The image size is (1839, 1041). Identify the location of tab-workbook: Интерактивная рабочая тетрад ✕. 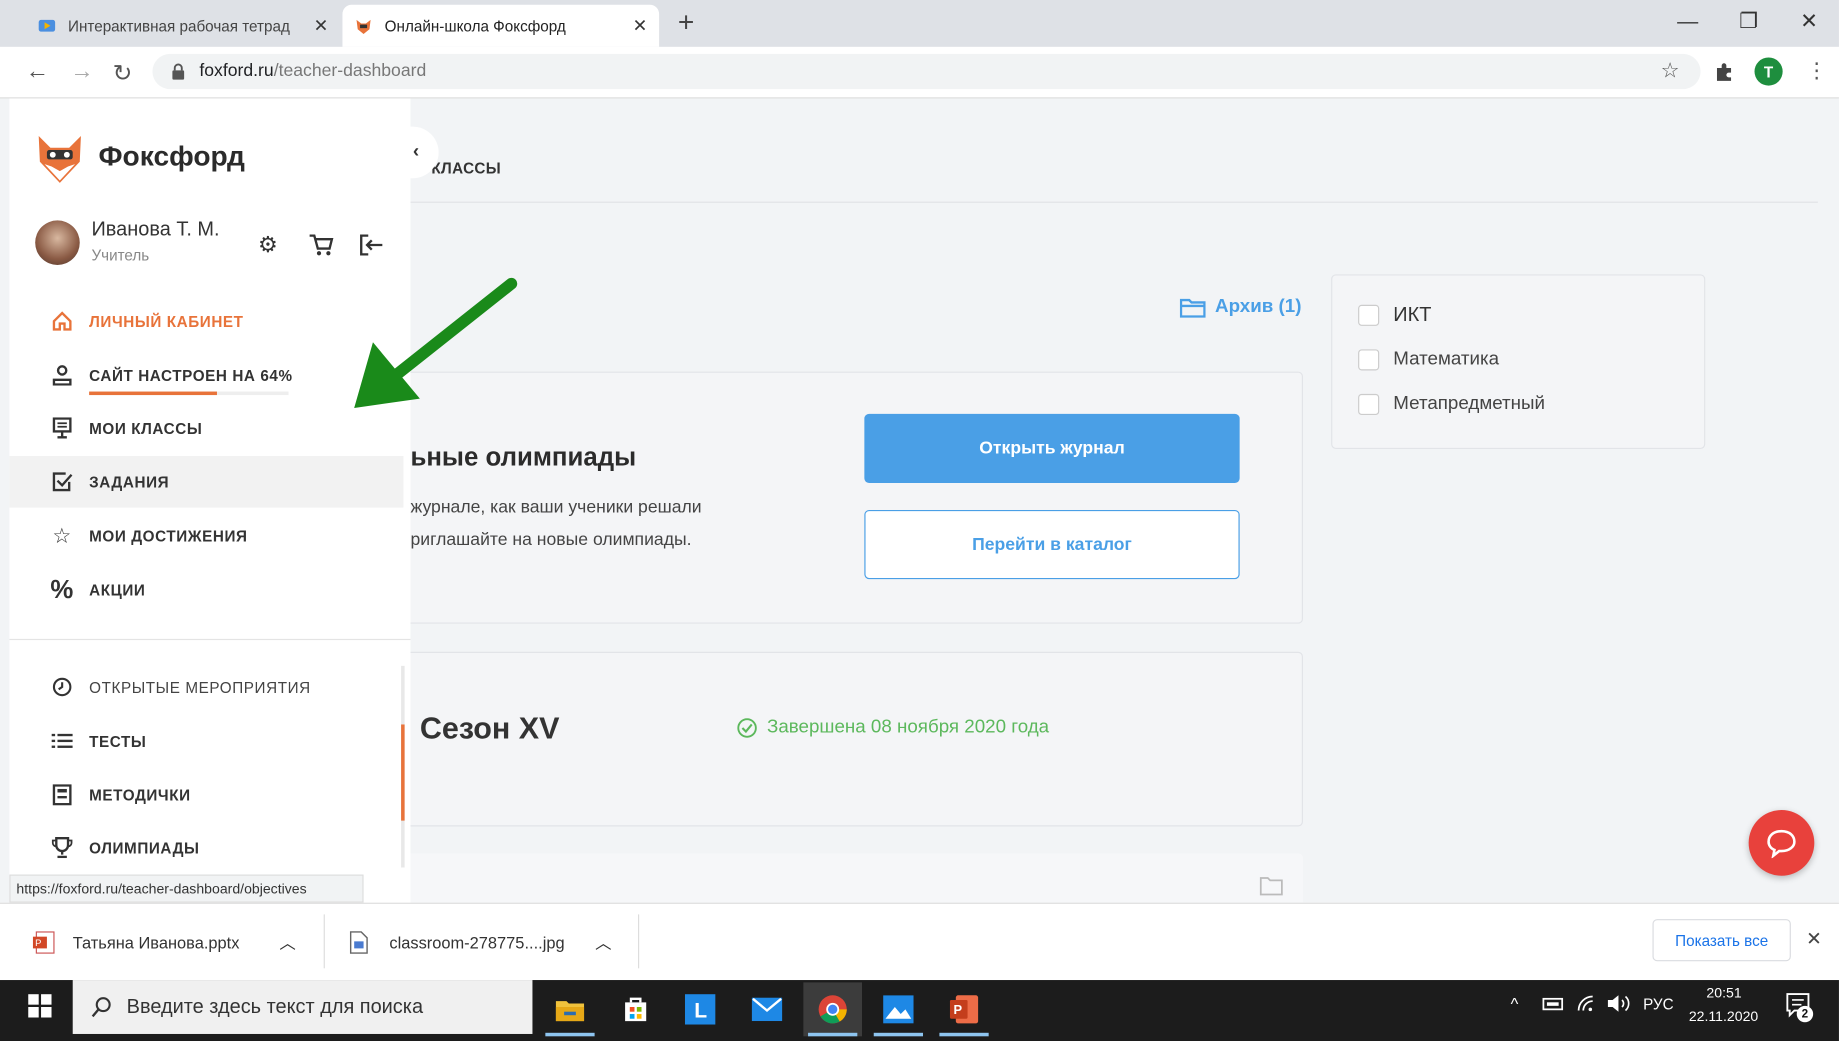
(183, 26).